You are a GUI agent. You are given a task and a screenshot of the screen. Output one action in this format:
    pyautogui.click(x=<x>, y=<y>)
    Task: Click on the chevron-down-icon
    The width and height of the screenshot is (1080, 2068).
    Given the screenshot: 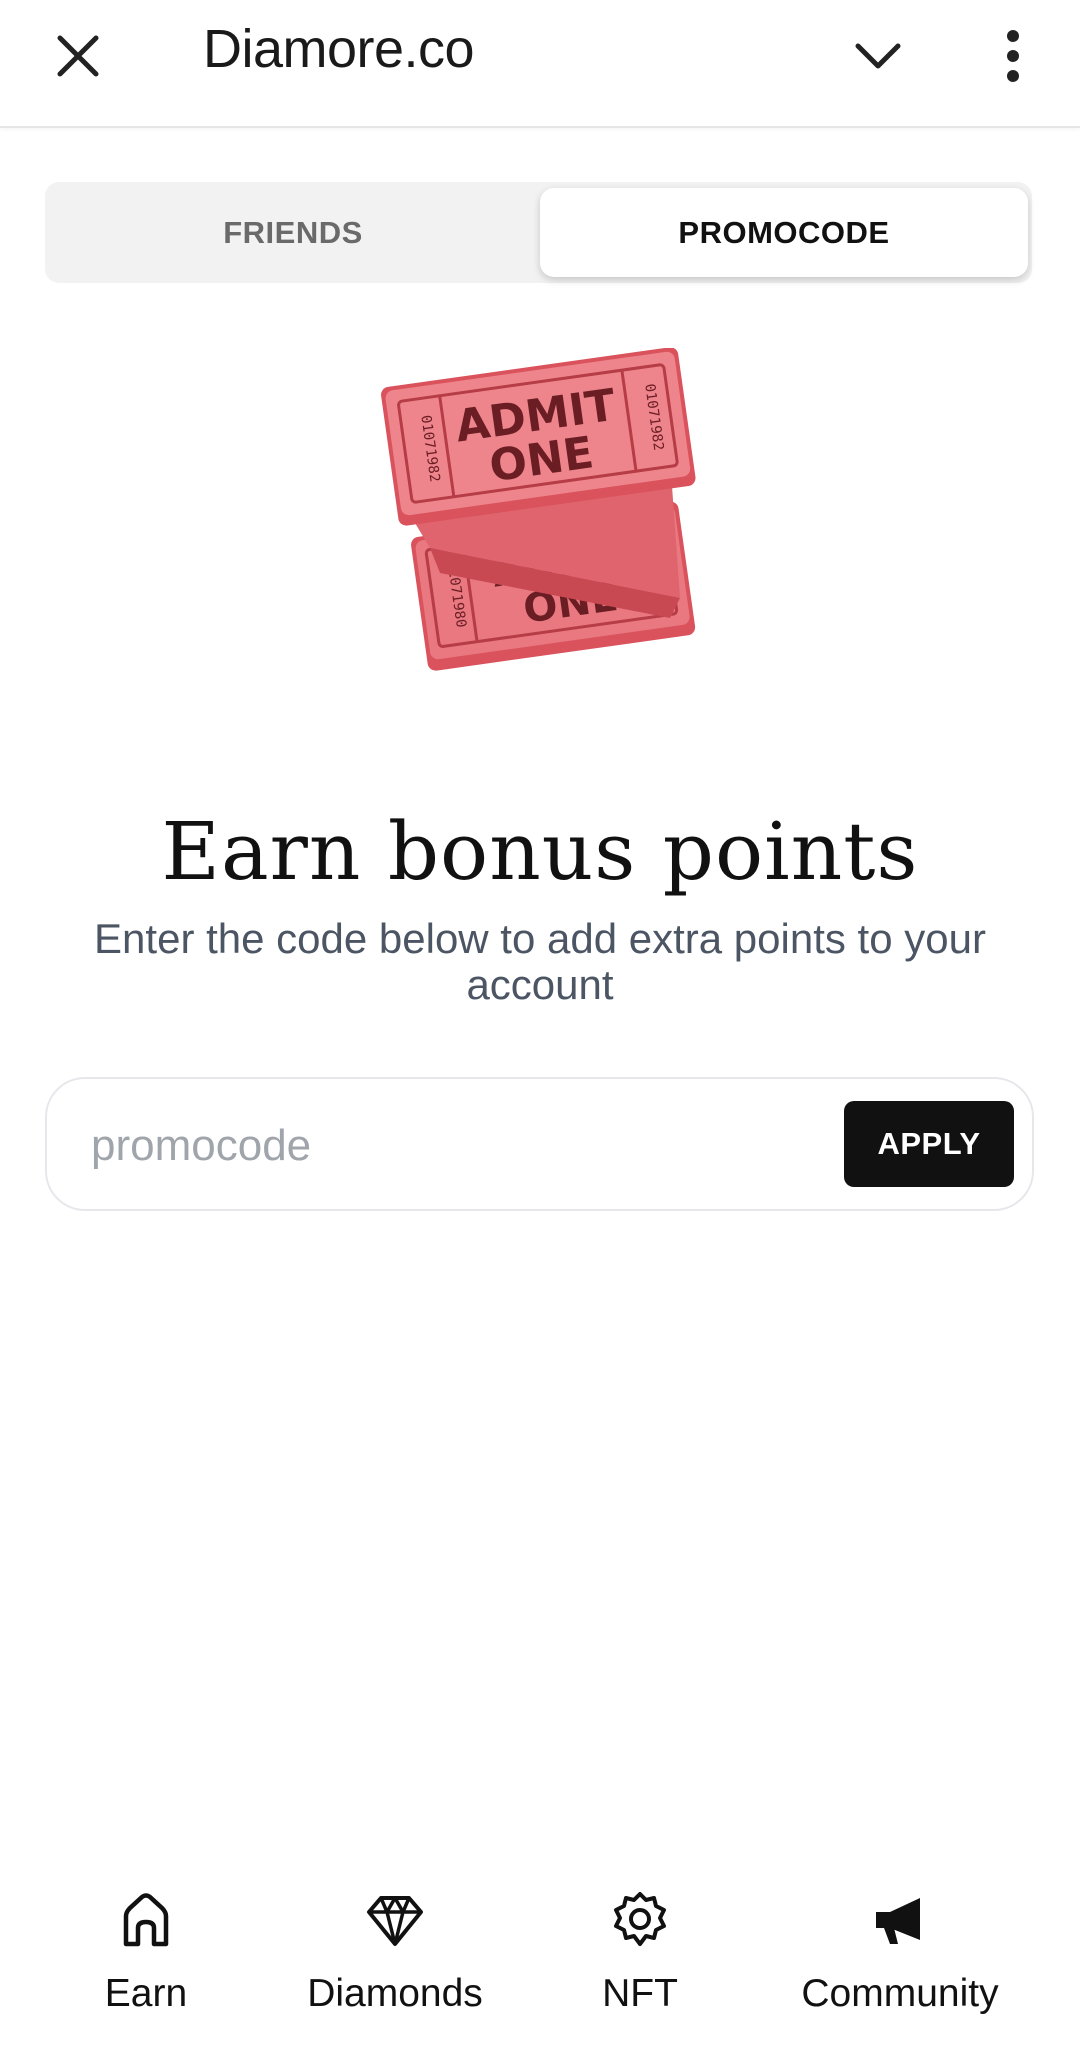 What is the action you would take?
    pyautogui.click(x=878, y=56)
    